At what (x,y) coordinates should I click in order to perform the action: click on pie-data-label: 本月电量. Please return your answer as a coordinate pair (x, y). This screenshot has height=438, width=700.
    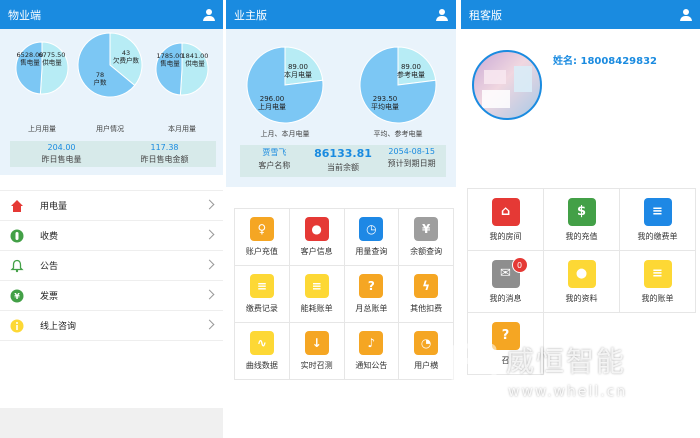
    Looking at the image, I should click on (298, 74).